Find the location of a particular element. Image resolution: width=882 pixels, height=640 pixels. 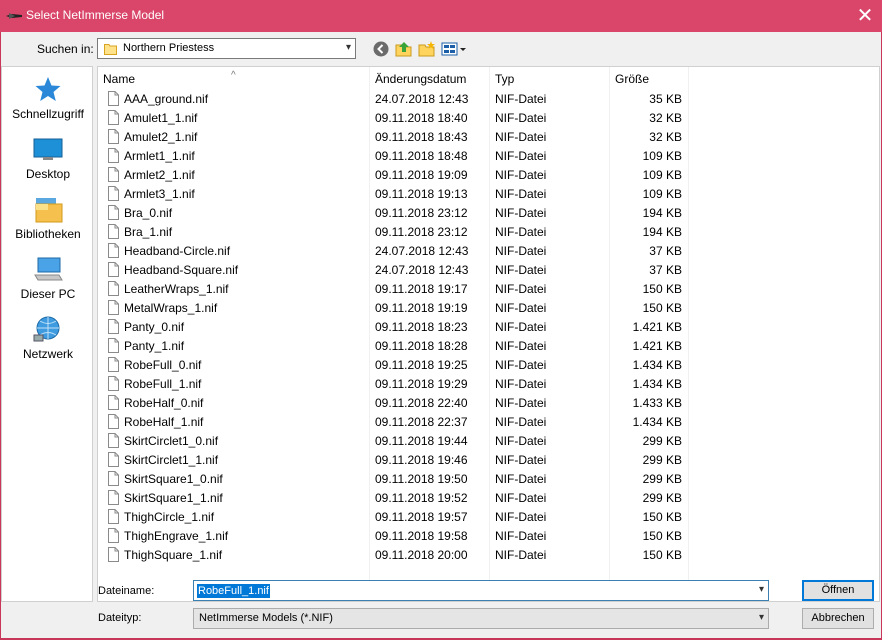

file-date: 09.11.2018 19:13 is located at coordinates (421, 194).